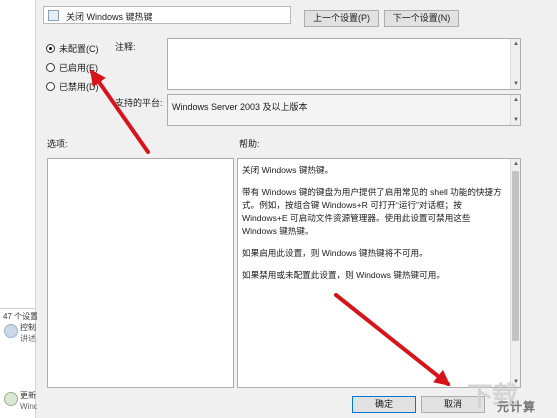 The image size is (557, 418). Describe the element at coordinates (515, 110) in the screenshot. I see `platform-scrollbar: ▲ ▼` at that location.